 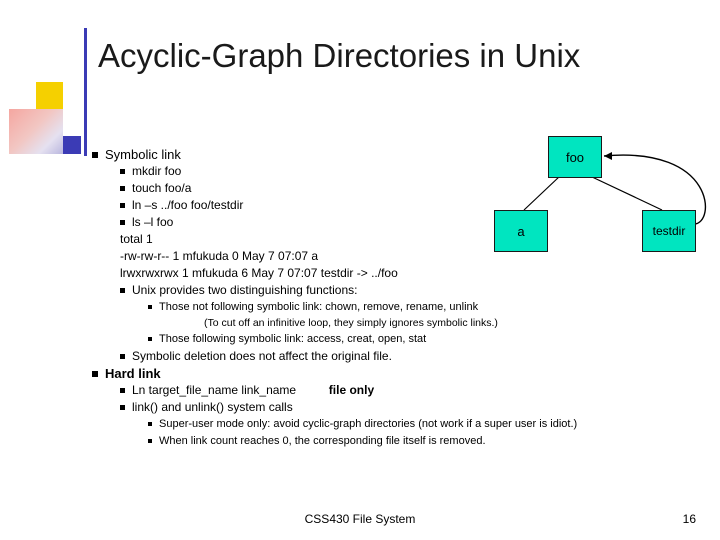 I want to click on bullet-link-unlink: link() and unlink() system calls, so click(x=411, y=407).